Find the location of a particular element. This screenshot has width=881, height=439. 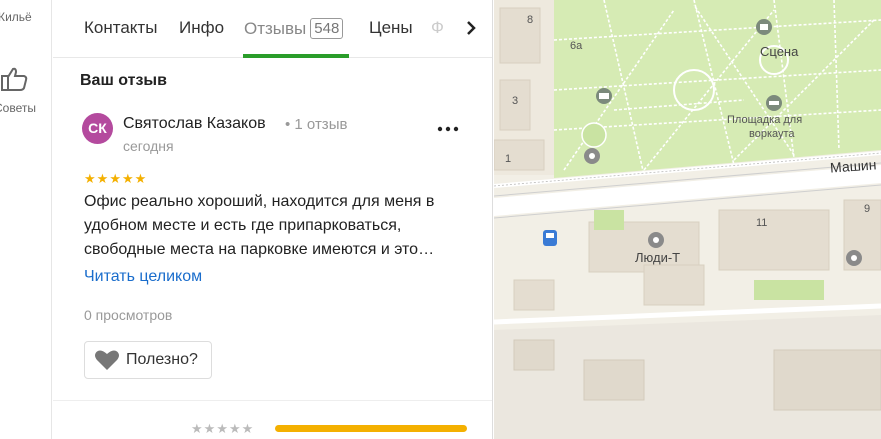

tabs-bar: Контакты Инфо Отзывы 548 Цены Ф is located at coordinates (272, 29).